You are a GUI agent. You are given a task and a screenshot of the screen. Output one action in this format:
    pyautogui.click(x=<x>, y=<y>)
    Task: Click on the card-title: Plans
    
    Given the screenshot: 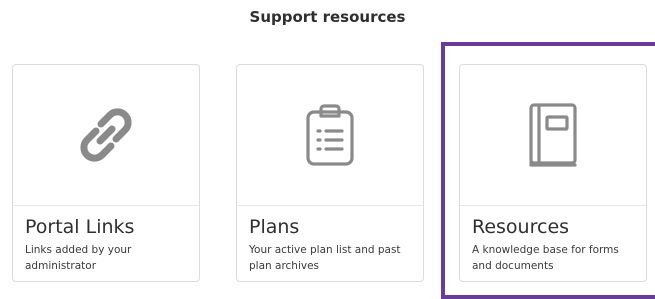 What is the action you would take?
    pyautogui.click(x=274, y=227)
    